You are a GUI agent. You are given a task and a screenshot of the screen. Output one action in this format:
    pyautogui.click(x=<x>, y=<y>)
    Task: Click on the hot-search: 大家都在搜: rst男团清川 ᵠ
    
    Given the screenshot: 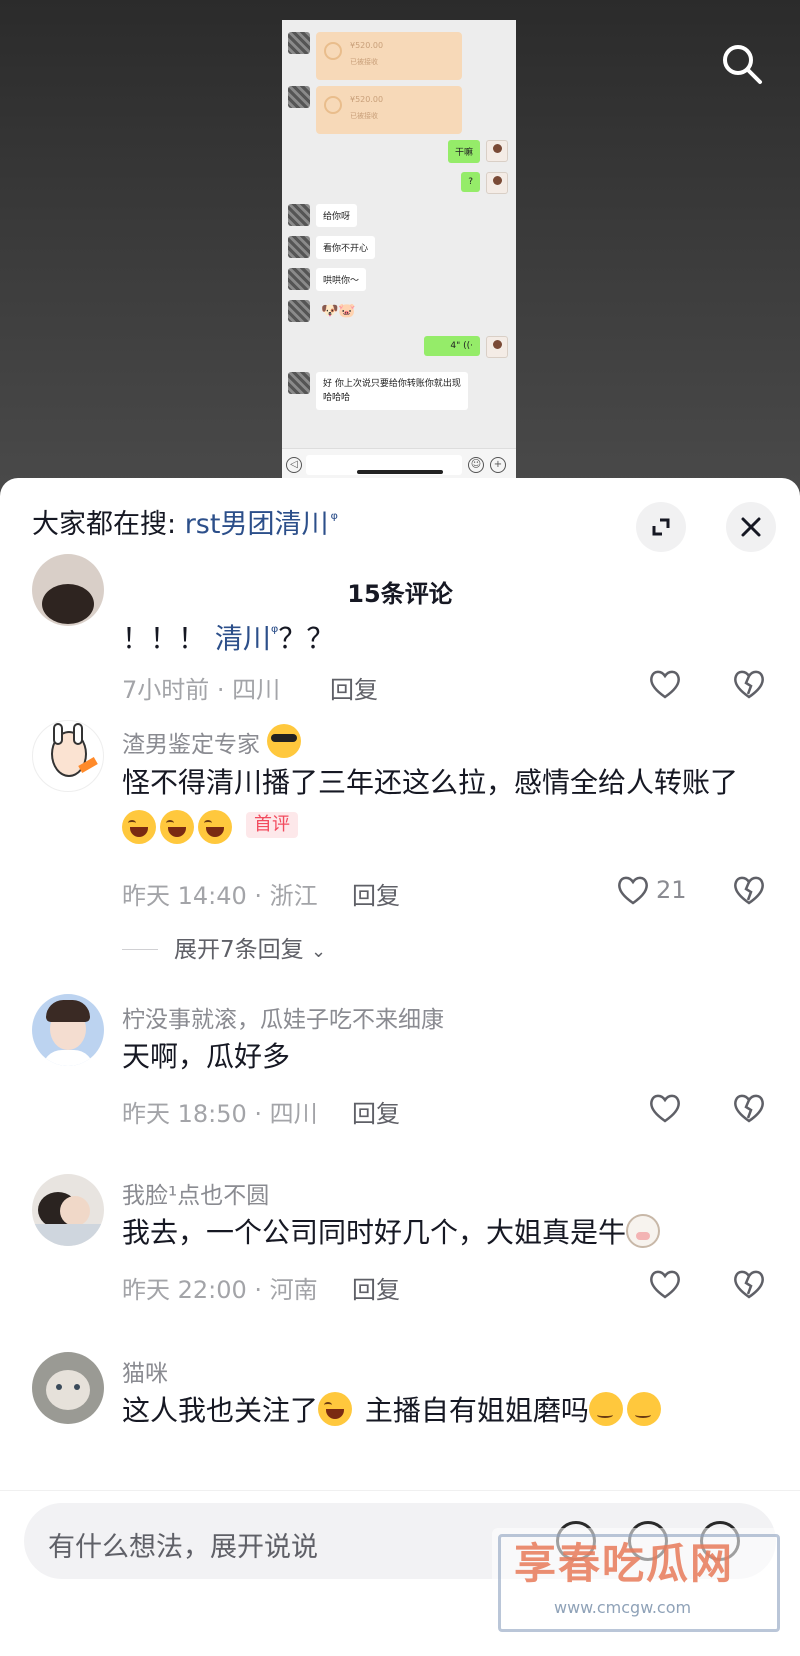 What is the action you would take?
    pyautogui.click(x=185, y=521)
    